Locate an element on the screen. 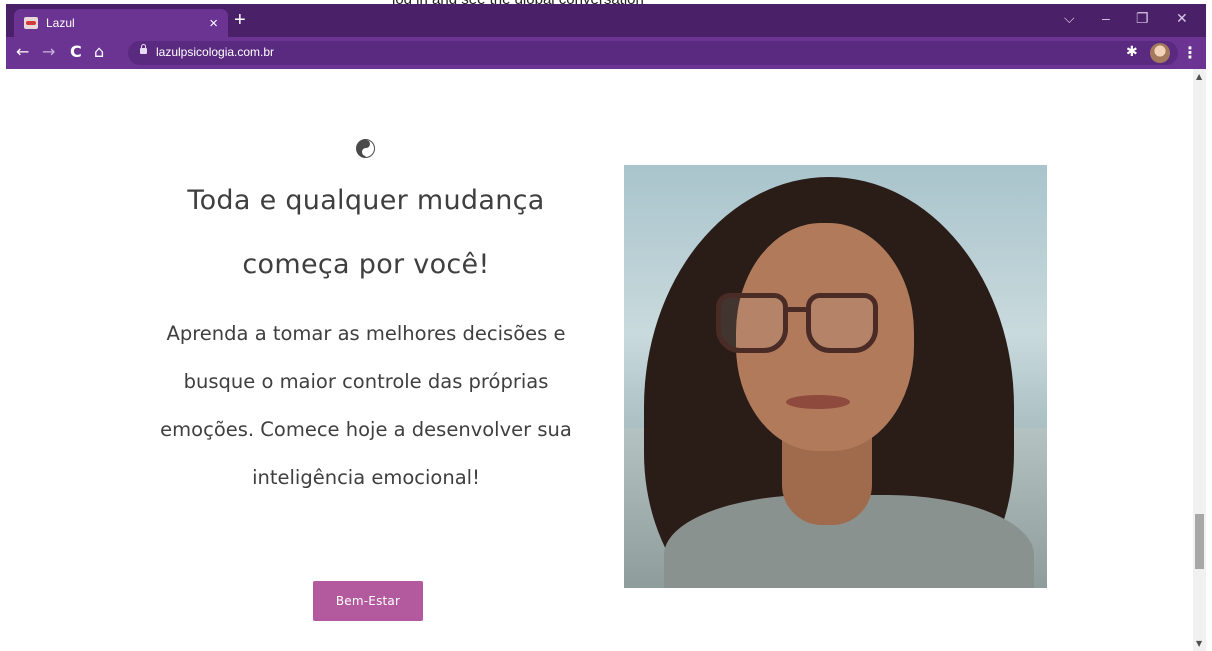 The width and height of the screenshot is (1212, 651). tab-search-icon: ⌵ is located at coordinates (1069, 18).